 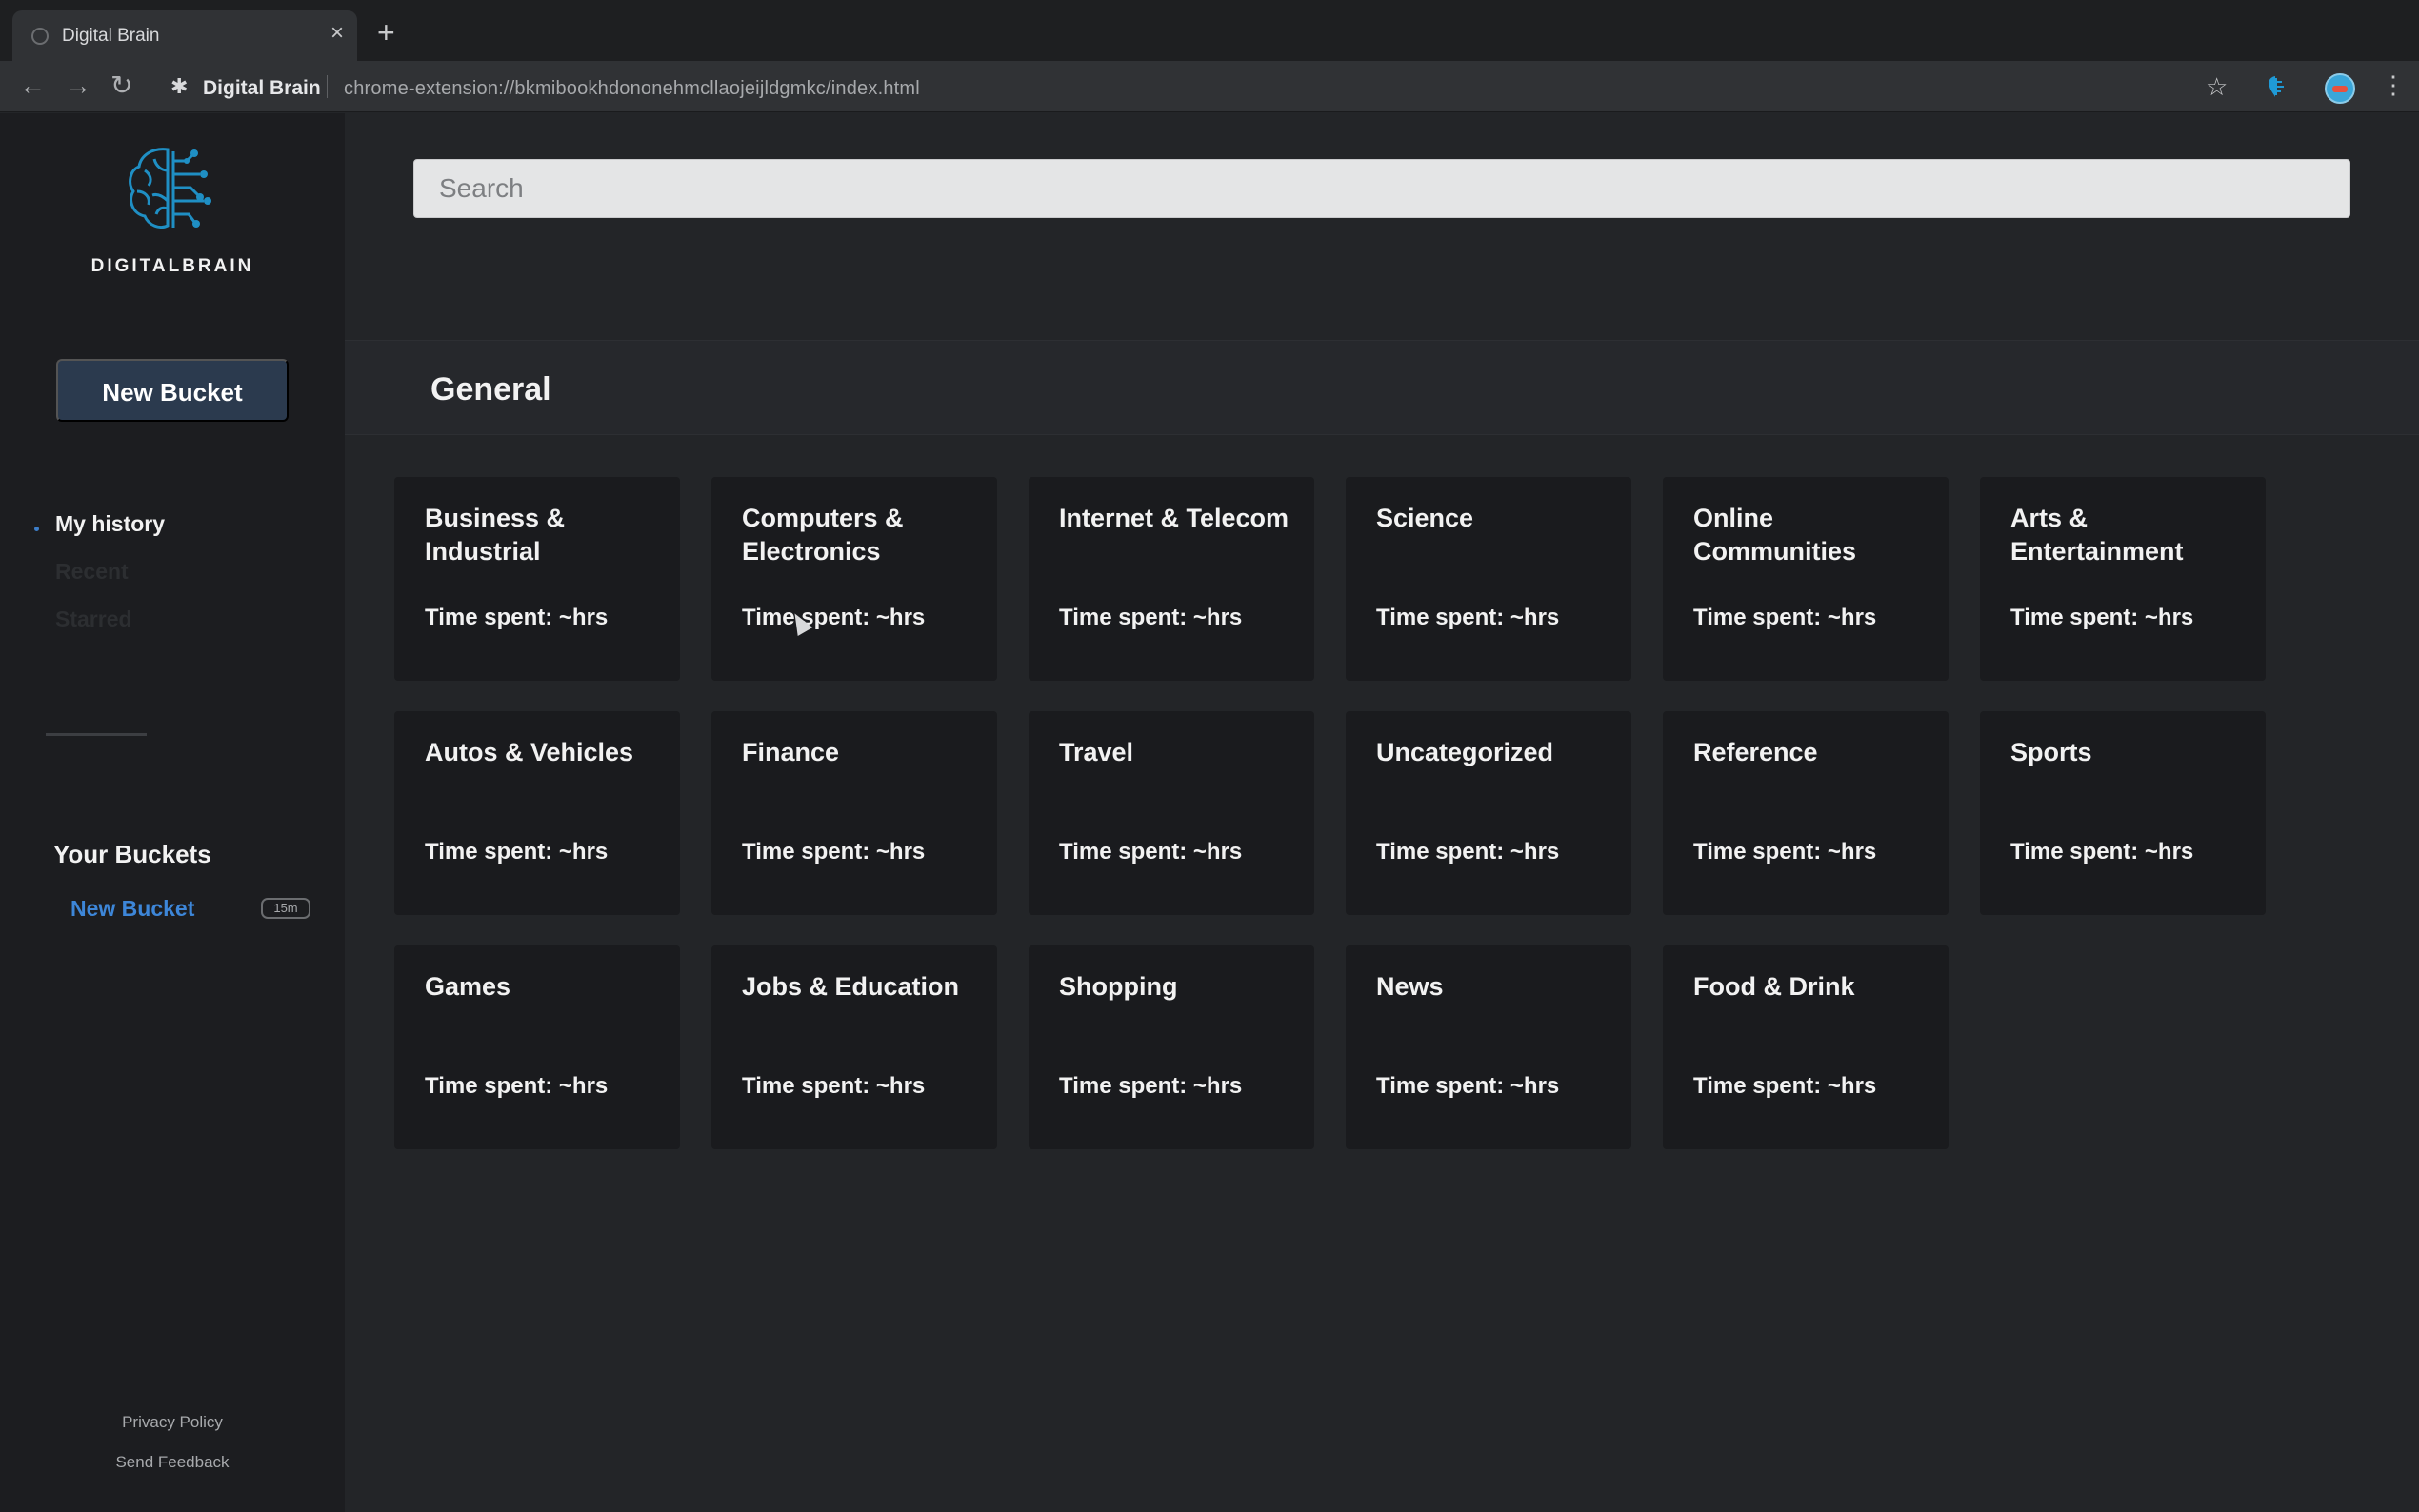 What do you see at coordinates (1171, 579) in the screenshot?
I see `category-card-internet-telecom: Internet & Telecom Time spent: ~hrs` at bounding box center [1171, 579].